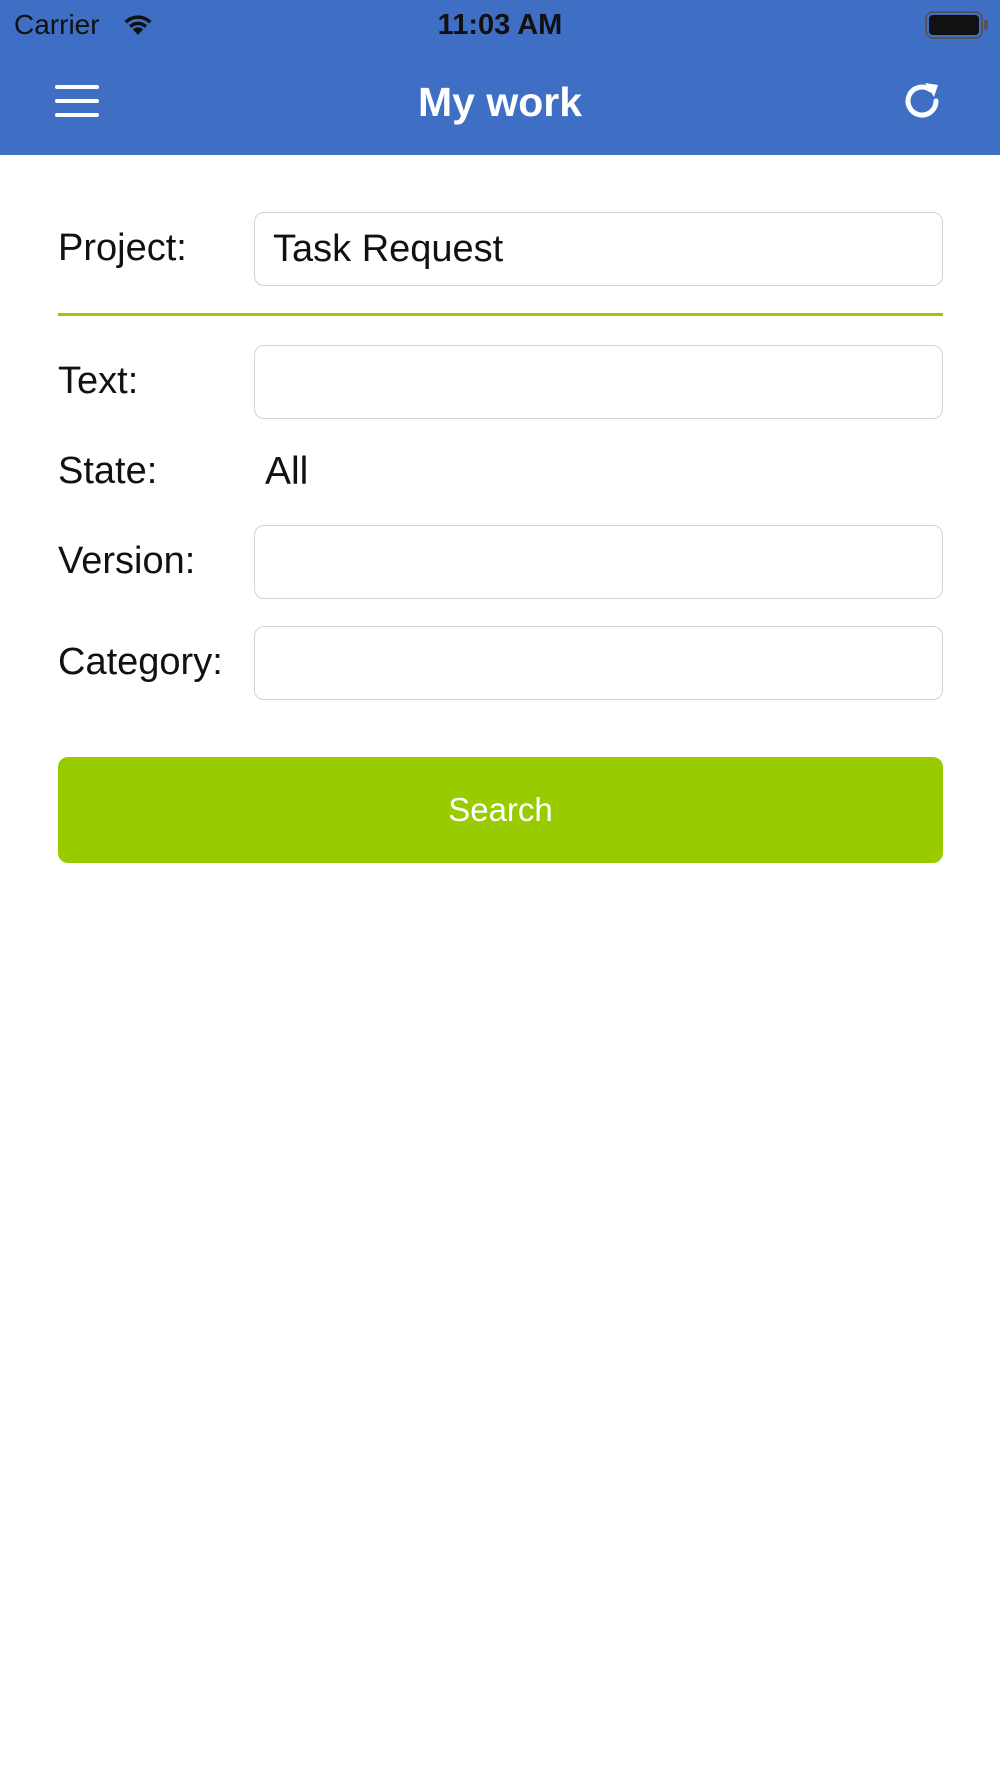 The width and height of the screenshot is (1000, 1778). I want to click on text-field, so click(598, 382).